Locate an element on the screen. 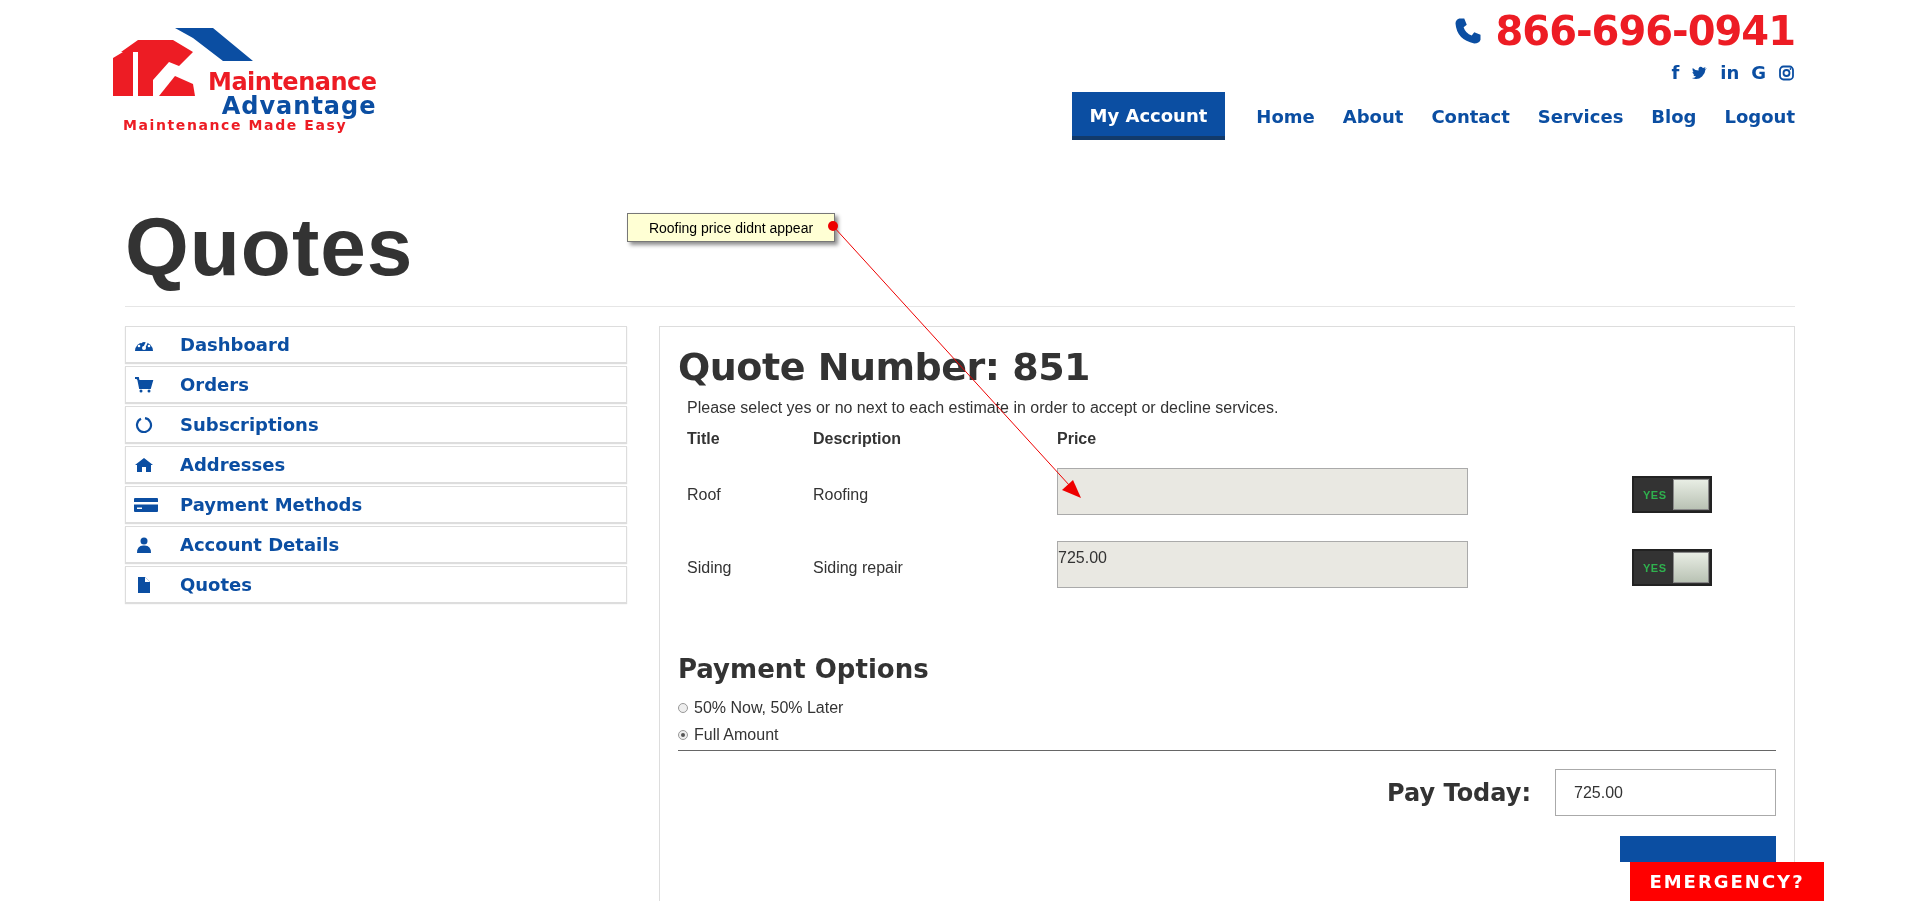 This screenshot has width=1920, height=901. home-icon is located at coordinates (144, 464).